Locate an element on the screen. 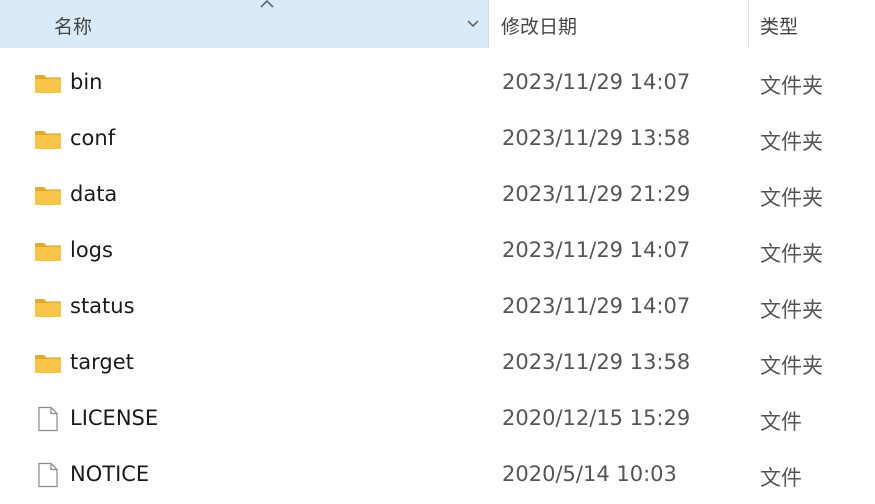 Image resolution: width=875 pixels, height=504 pixels. file-row: LICENSE 2020/12/15 15:29 文件 is located at coordinates (437, 420).